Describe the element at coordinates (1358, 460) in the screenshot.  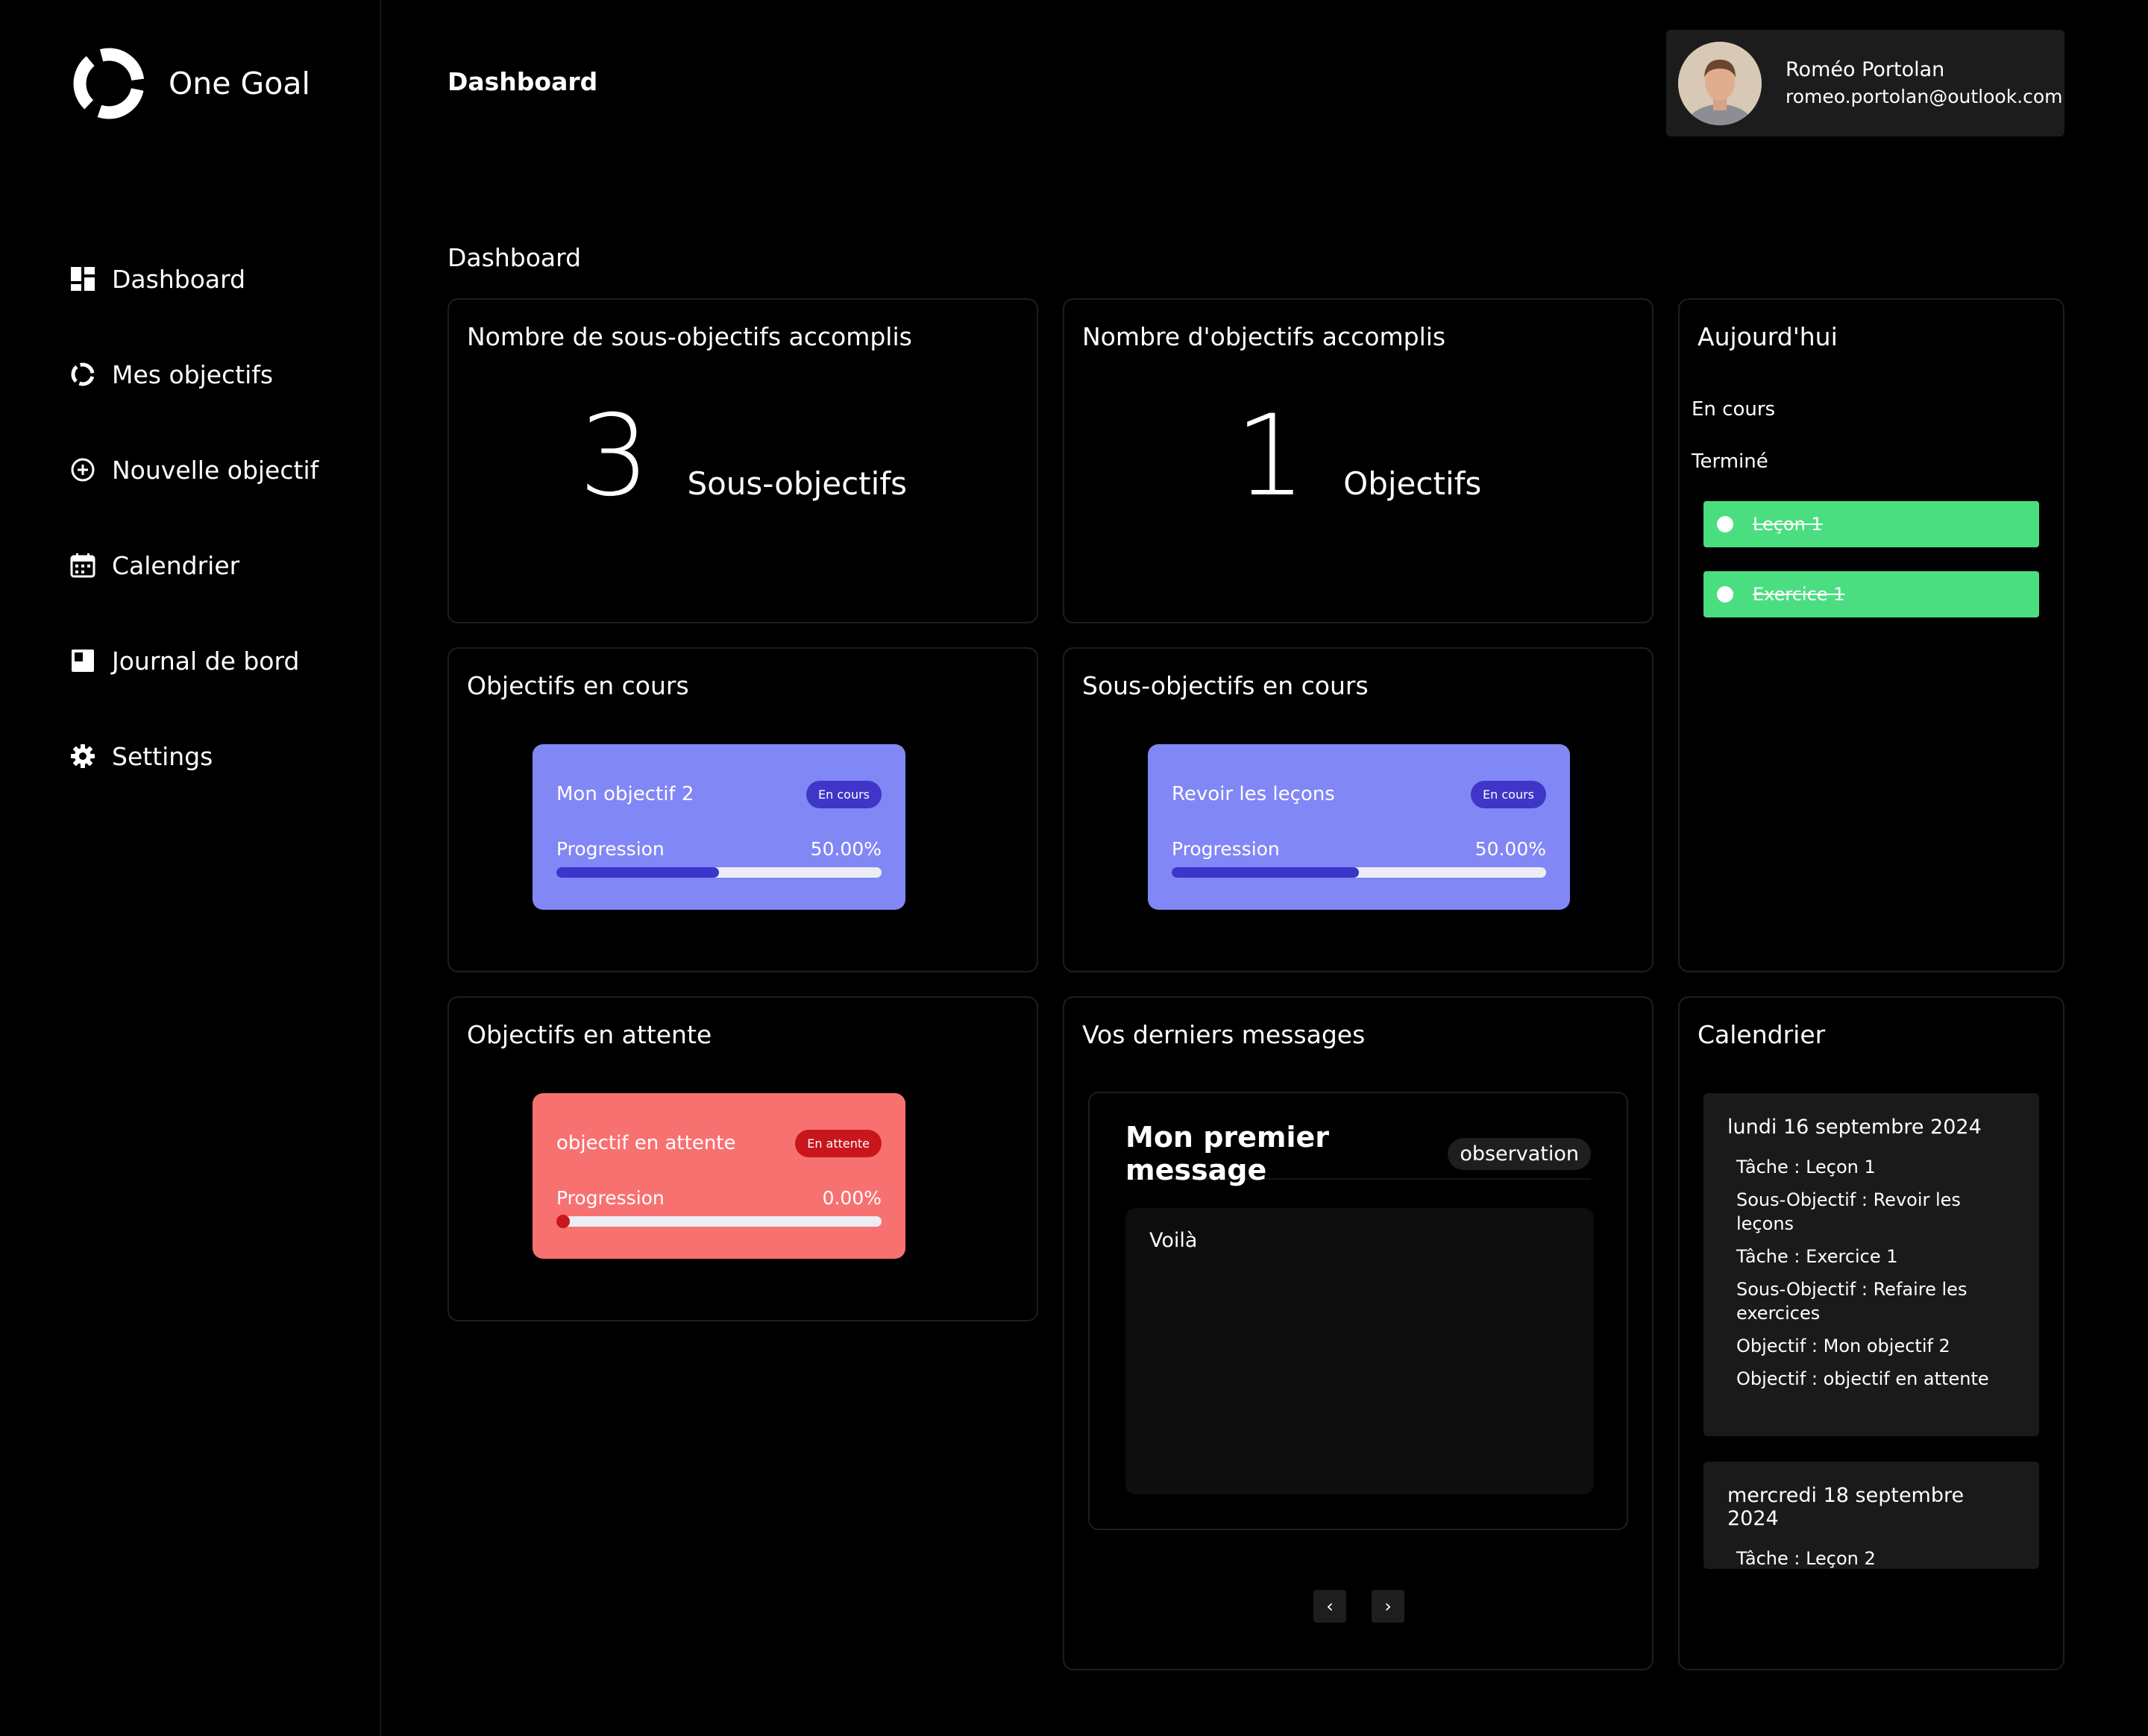
I see `goals-done-card: Nombre d'objectifs accomplis 1 Objectifs` at that location.